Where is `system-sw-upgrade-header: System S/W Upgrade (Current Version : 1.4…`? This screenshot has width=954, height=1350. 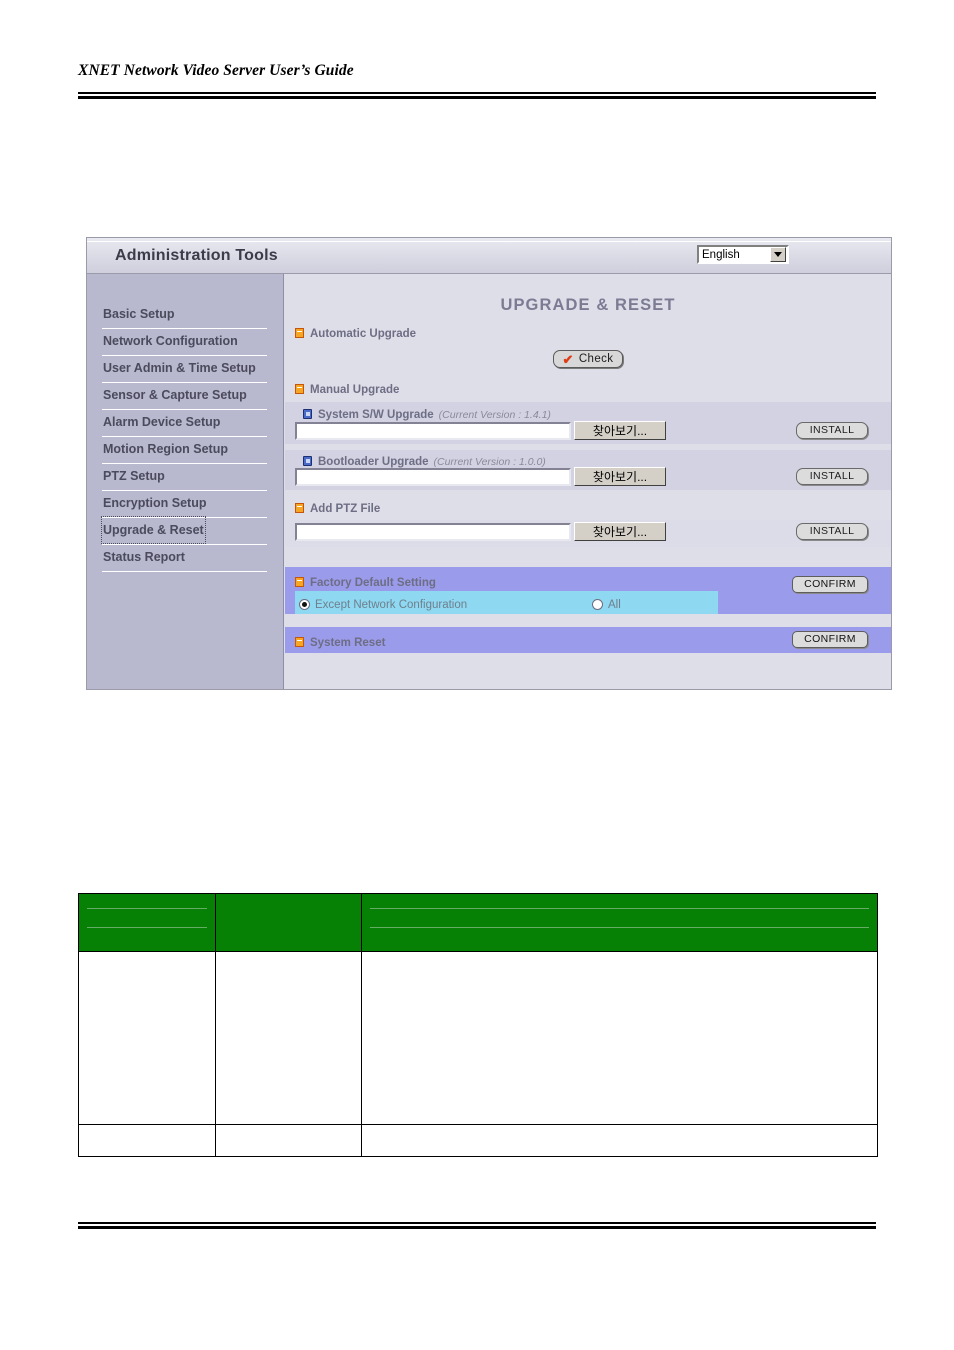
system-sw-upgrade-header: System S/W Upgrade (Current Version : 1.4… is located at coordinates (427, 414).